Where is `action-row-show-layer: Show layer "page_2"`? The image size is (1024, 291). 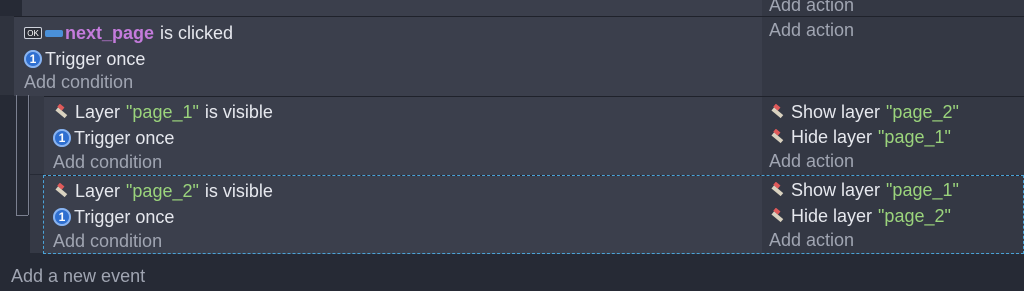
action-row-show-layer: Show layer "page_2" is located at coordinates (864, 112).